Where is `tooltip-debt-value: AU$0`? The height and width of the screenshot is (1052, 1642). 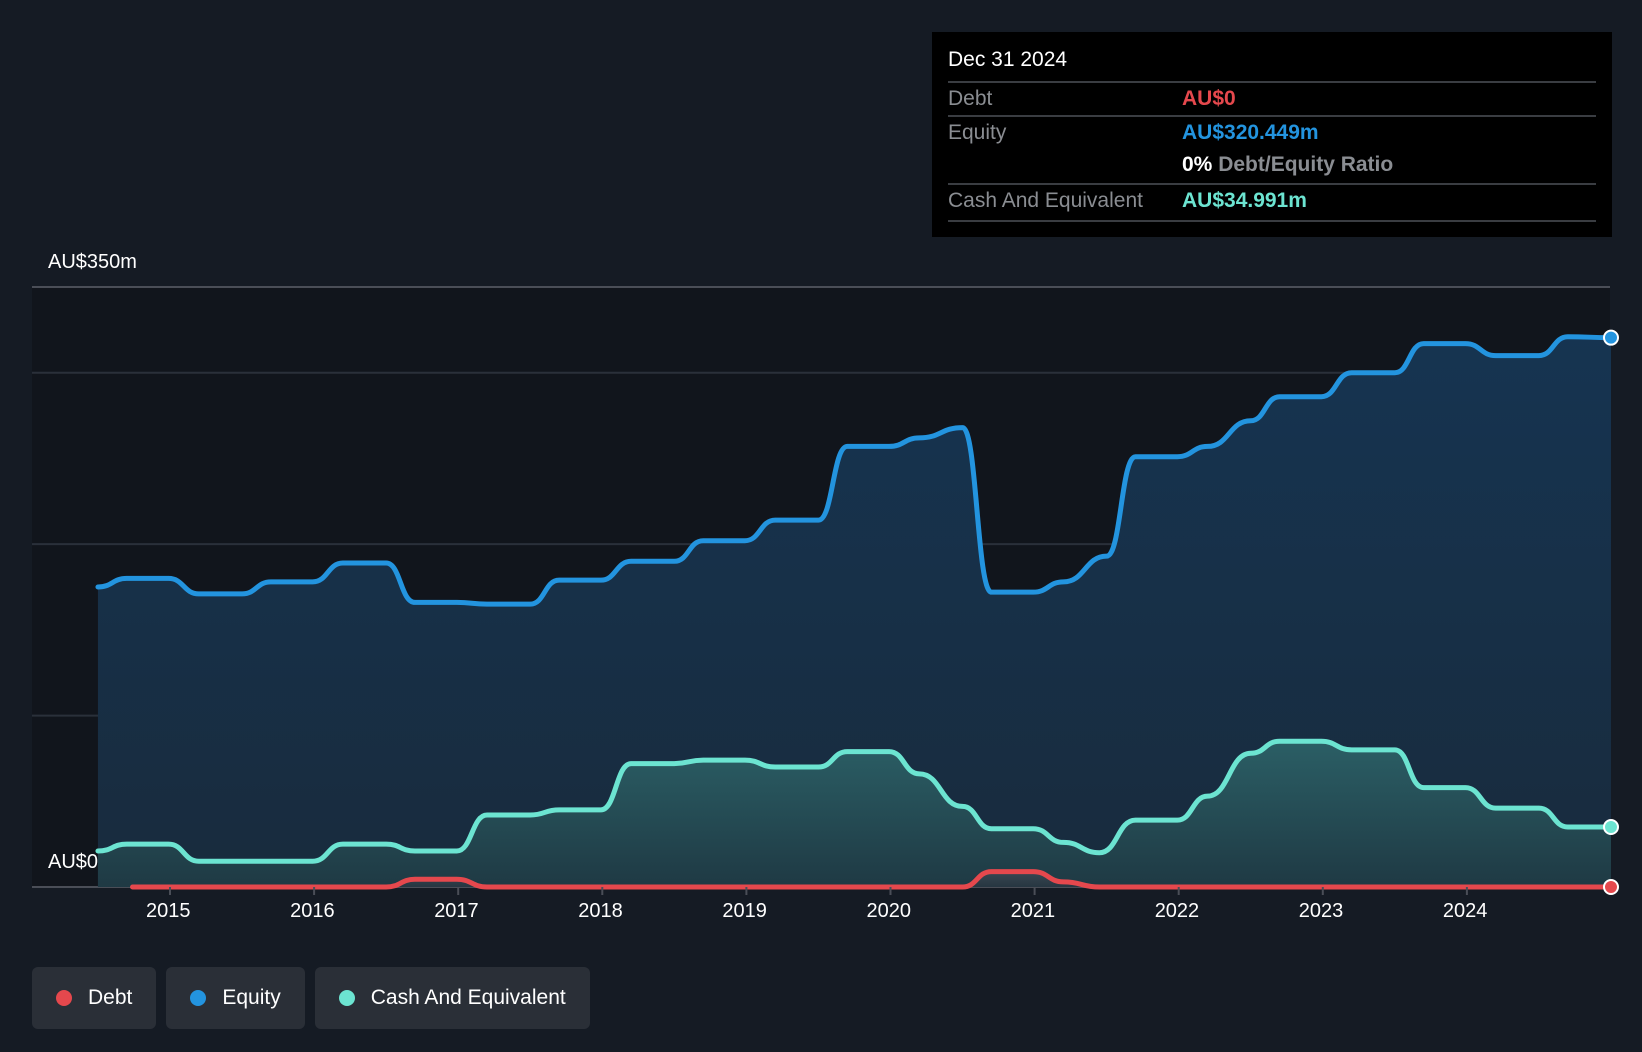 tooltip-debt-value: AU$0 is located at coordinates (1209, 98).